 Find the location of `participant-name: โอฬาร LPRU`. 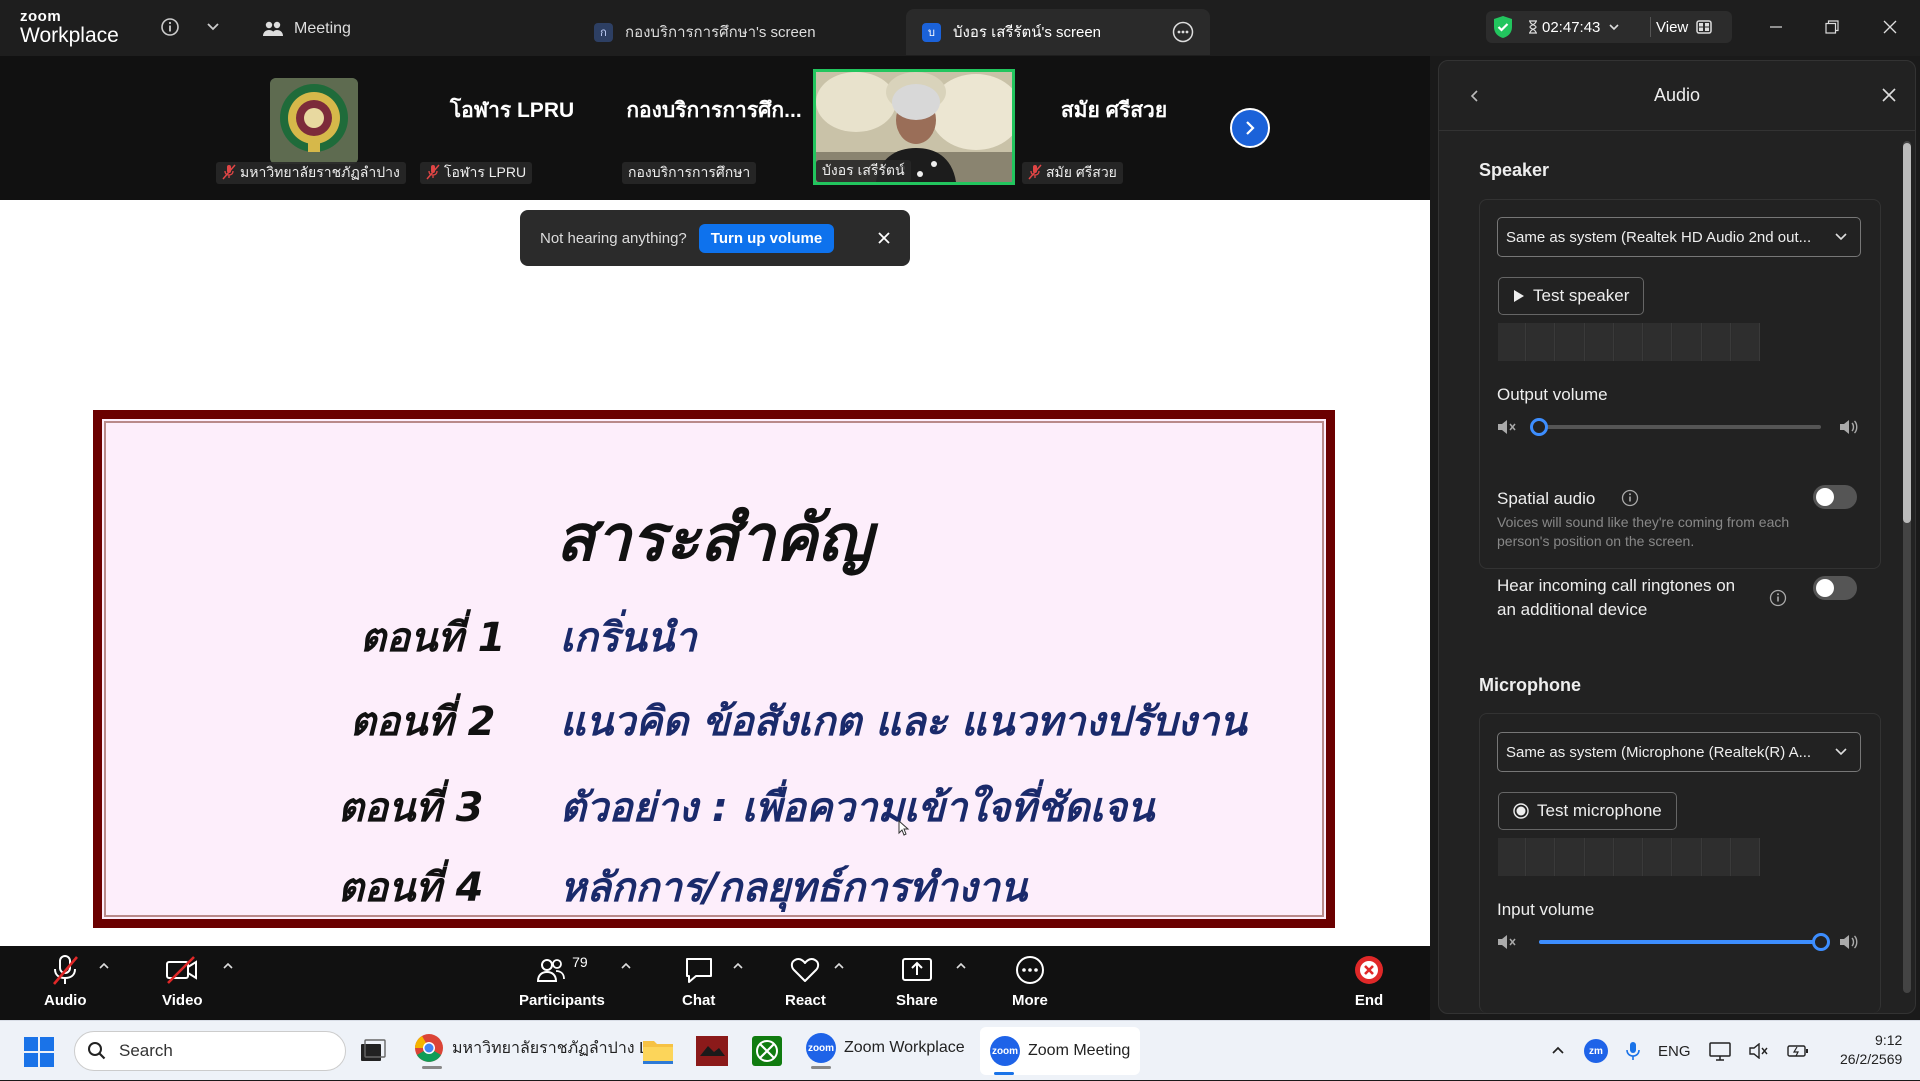

participant-name: โอฬาร LPRU is located at coordinates (485, 172).